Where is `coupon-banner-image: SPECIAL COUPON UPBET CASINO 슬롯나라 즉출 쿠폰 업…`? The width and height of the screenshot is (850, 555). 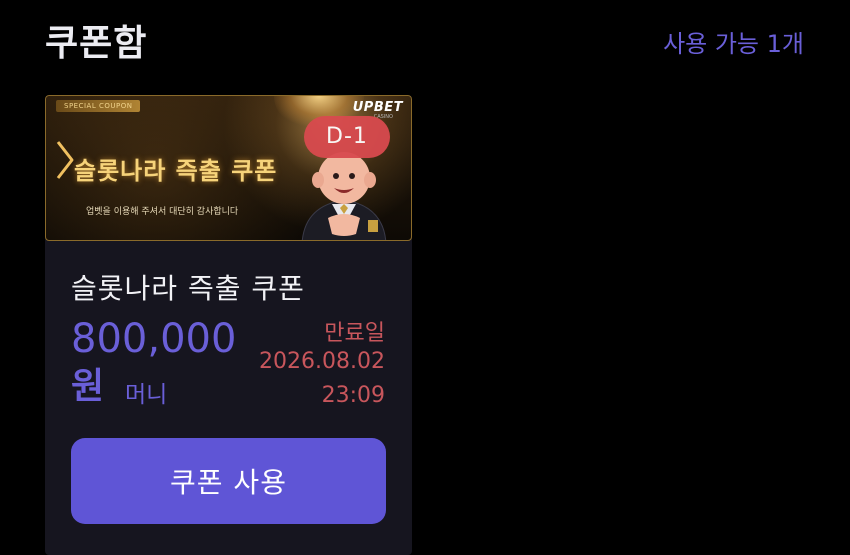 coupon-banner-image: SPECIAL COUPON UPBET CASINO 슬롯나라 즉출 쿠폰 업… is located at coordinates (228, 168).